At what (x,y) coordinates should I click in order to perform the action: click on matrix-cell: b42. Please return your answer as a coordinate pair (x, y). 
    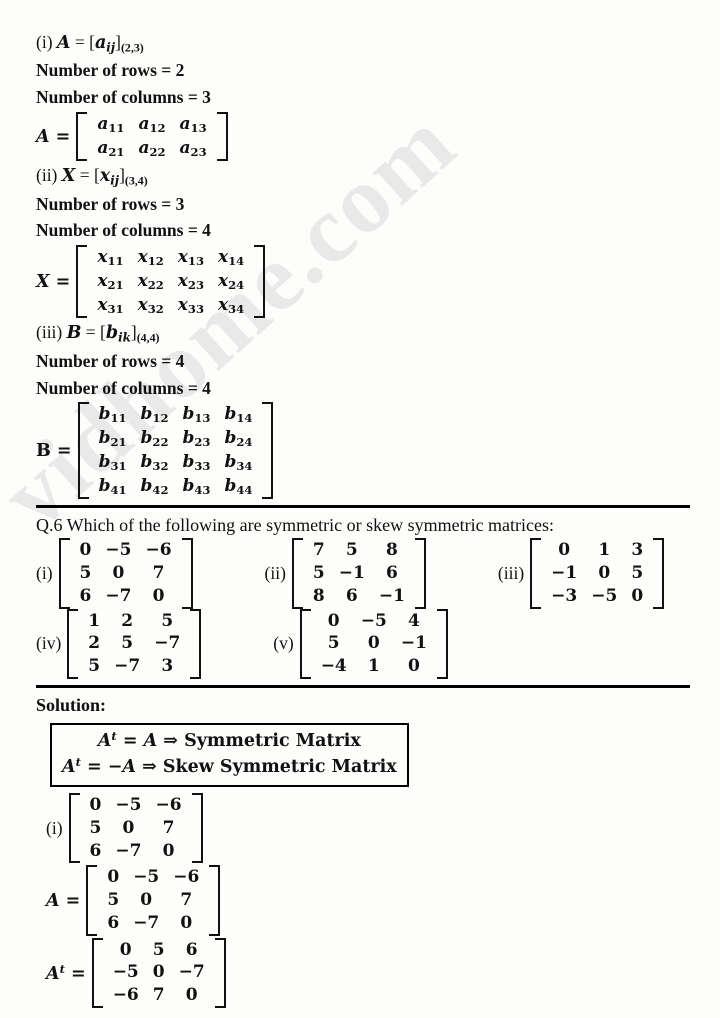
    Looking at the image, I should click on (154, 486).